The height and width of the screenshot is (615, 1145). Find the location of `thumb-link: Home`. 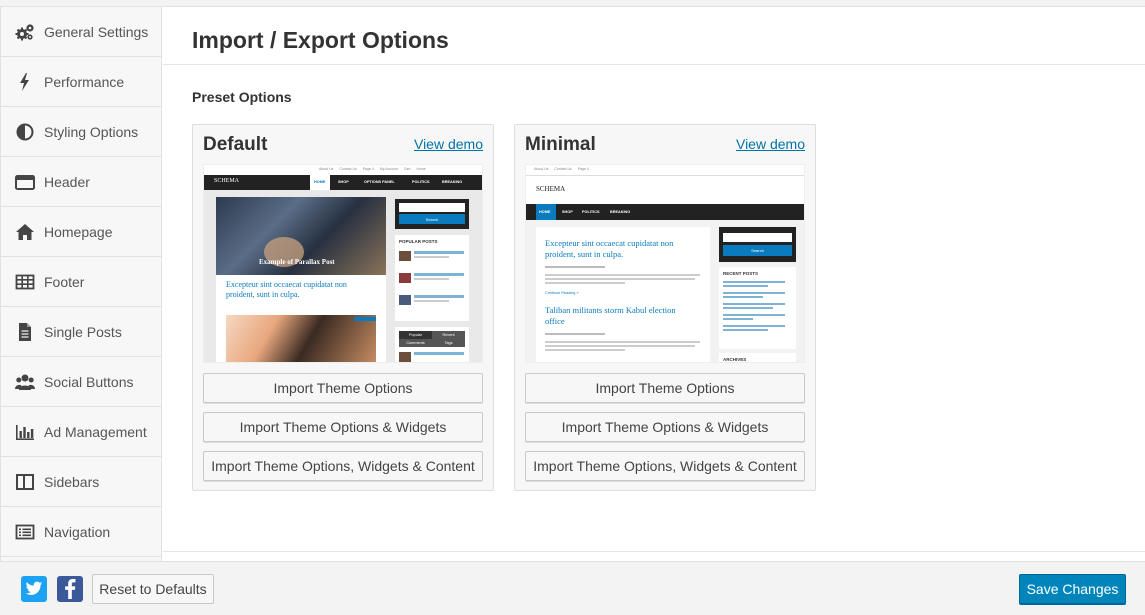

thumb-link: Home is located at coordinates (421, 169).